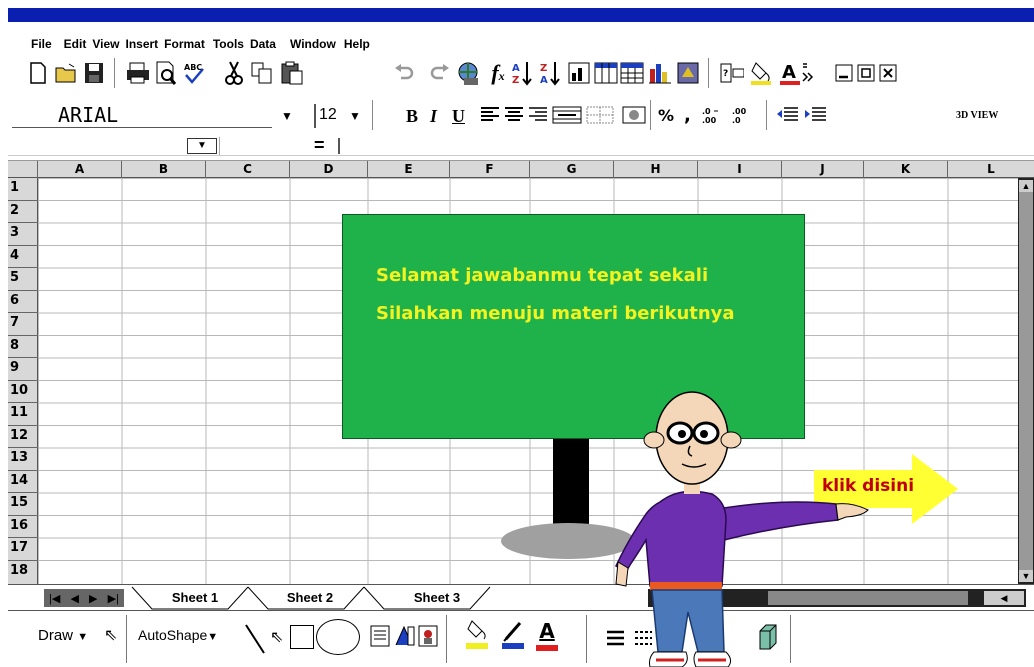 This screenshot has width=1034, height=667. I want to click on row-header: 17, so click(23, 549).